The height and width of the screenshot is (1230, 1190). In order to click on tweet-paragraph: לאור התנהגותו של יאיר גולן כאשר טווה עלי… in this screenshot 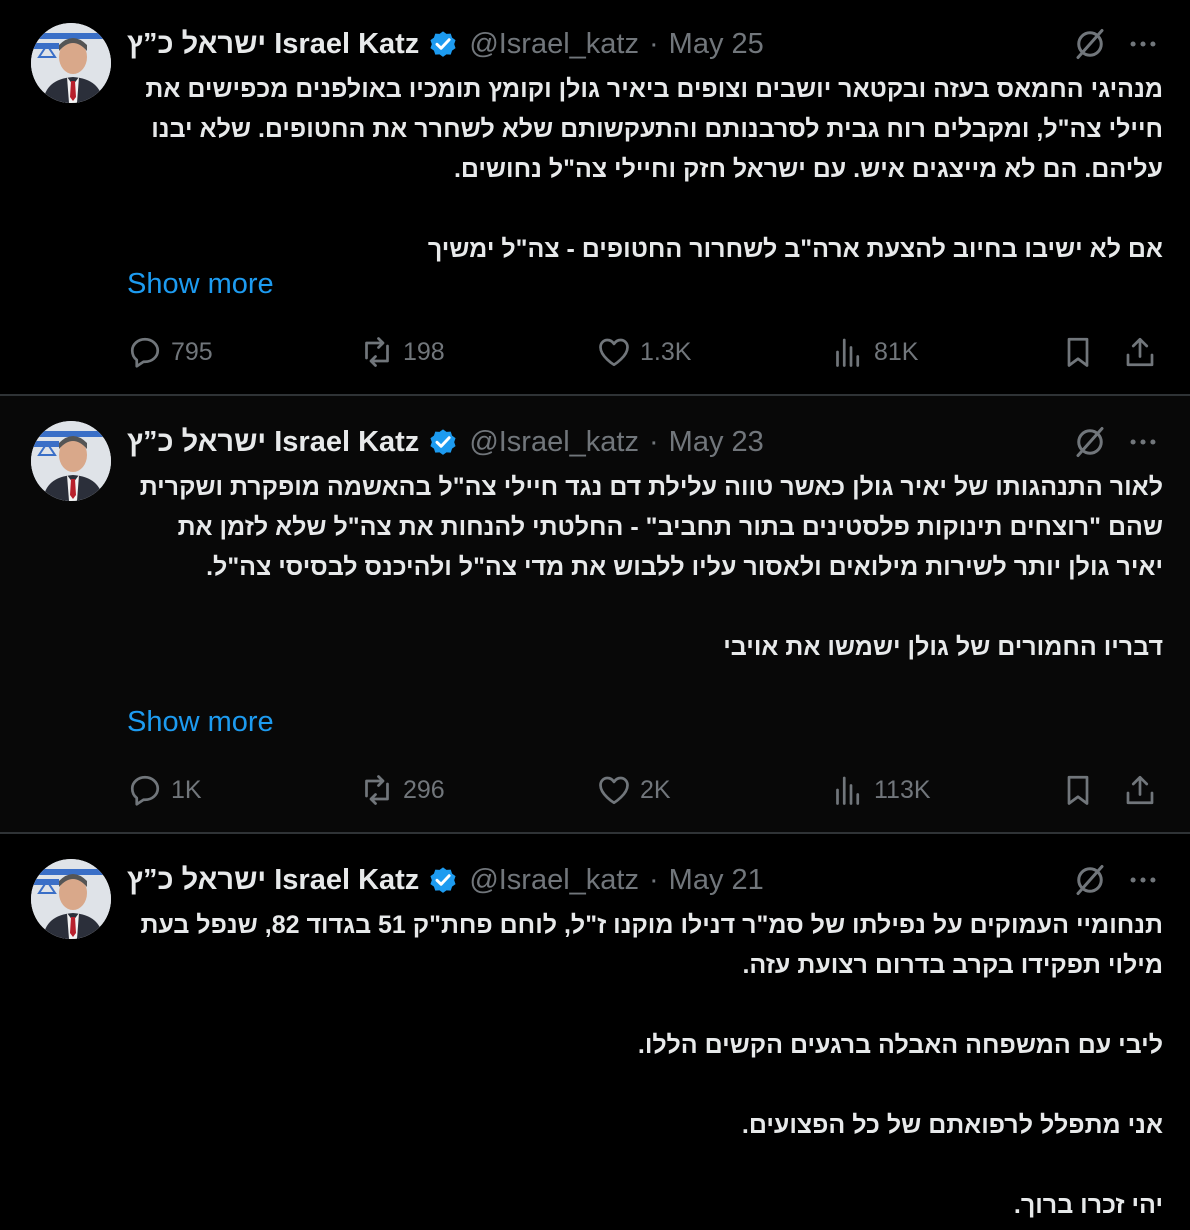, I will do `click(651, 527)`.